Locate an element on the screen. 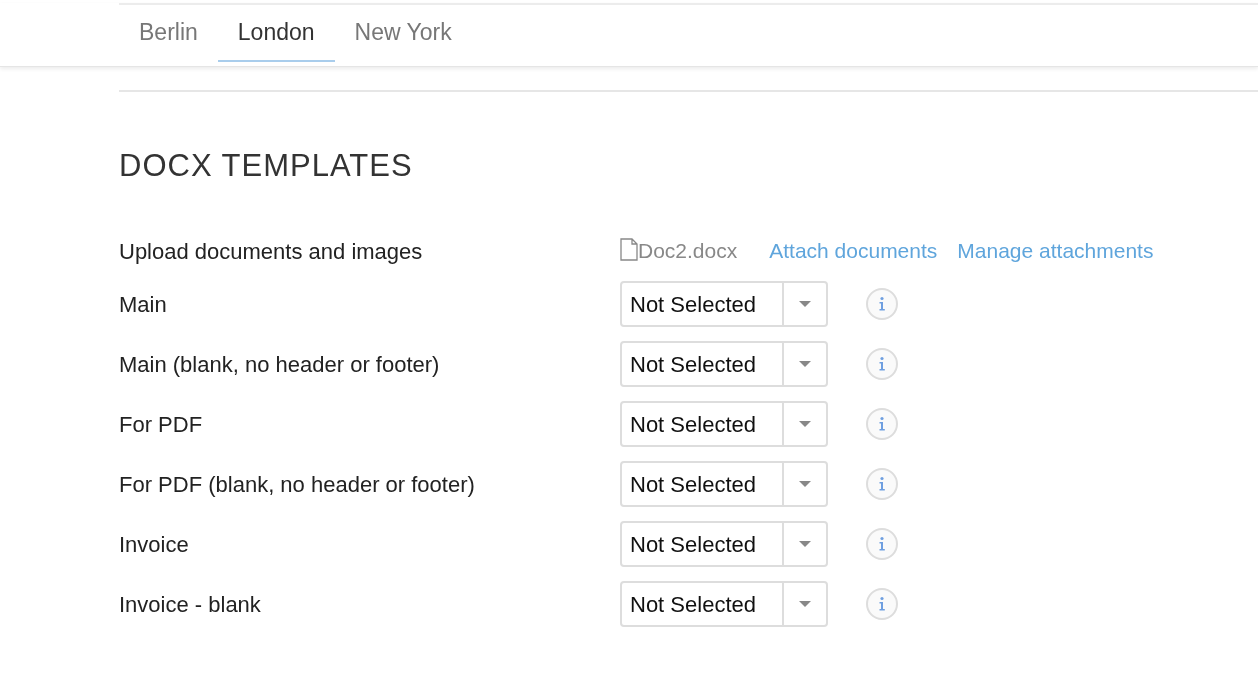 The width and height of the screenshot is (1258, 674). template-label: Invoice is located at coordinates (154, 544).